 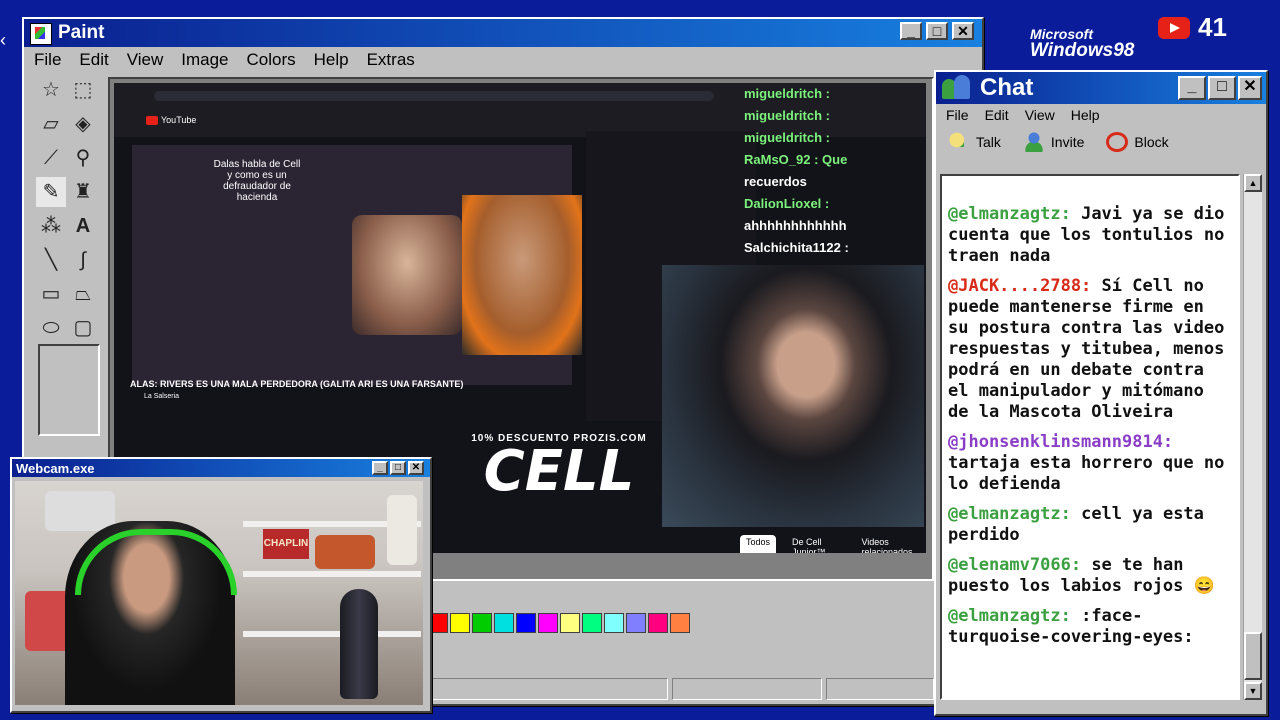 I want to click on menu-view: View, so click(x=145, y=60).